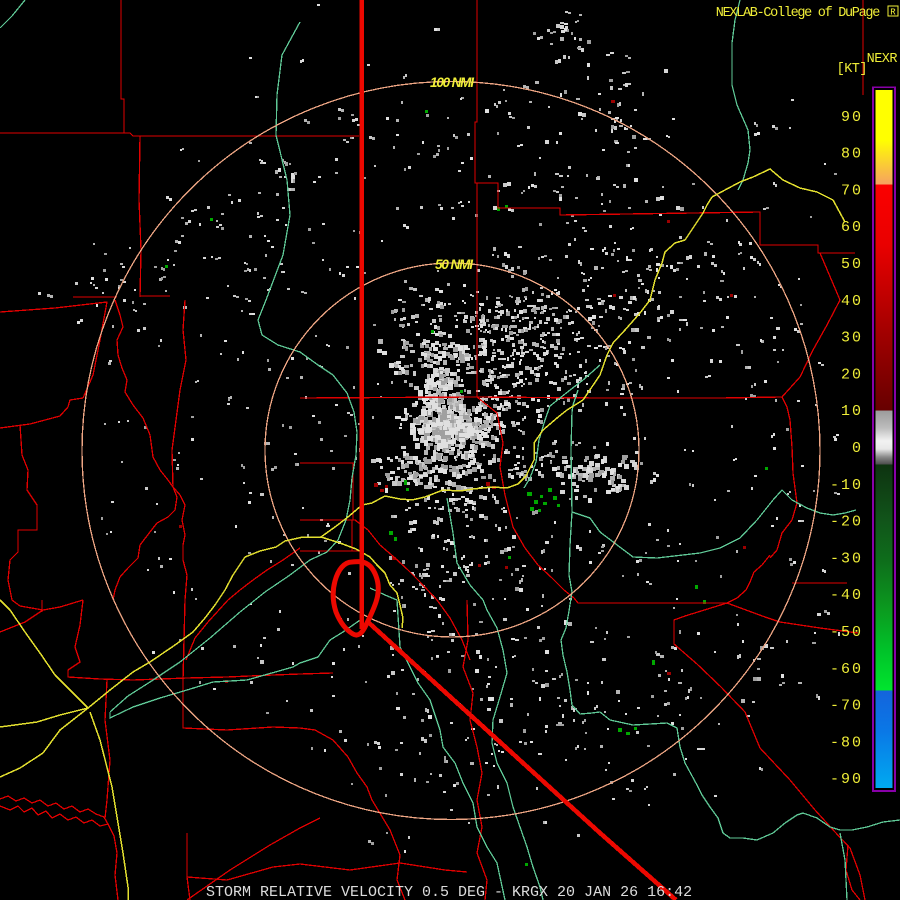 Image resolution: width=900 pixels, height=900 pixels. I want to click on svg-text: 50, so click(852, 264).